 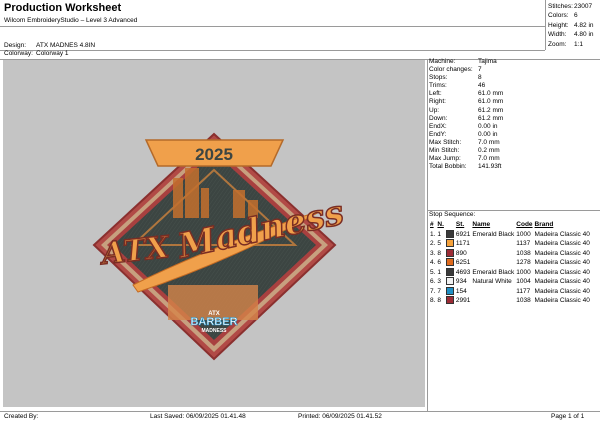 I want to click on info-row: Down: 61.2 mm, so click(x=466, y=118).